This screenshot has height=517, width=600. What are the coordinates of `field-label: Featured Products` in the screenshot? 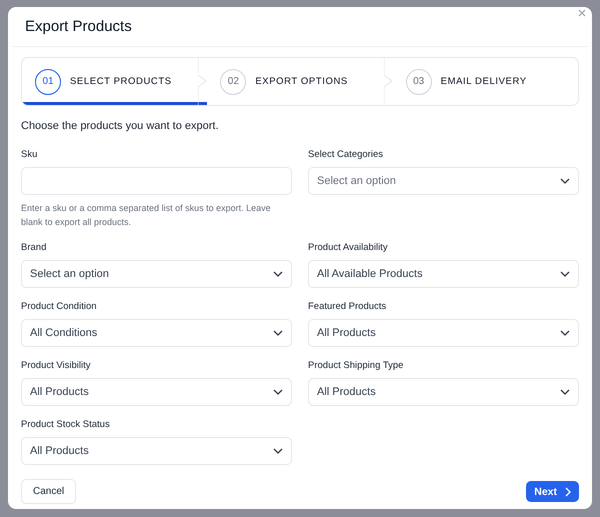 It's located at (348, 307).